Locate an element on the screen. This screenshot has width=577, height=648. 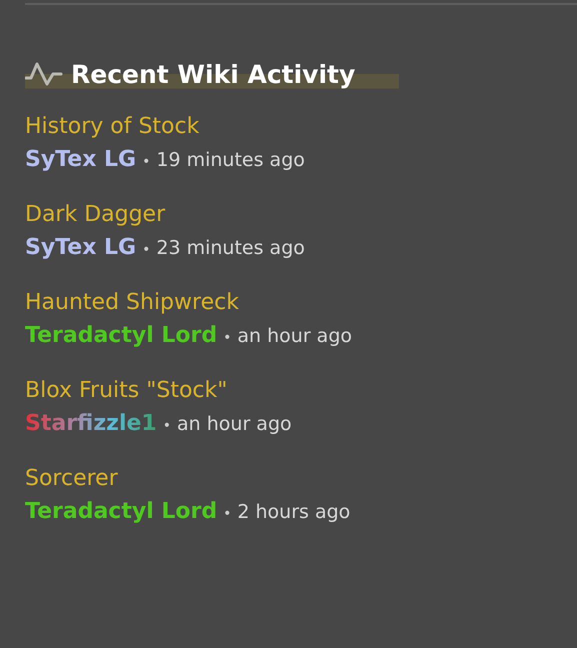
page-link: Blox Fruits "Stock" is located at coordinates (301, 390).